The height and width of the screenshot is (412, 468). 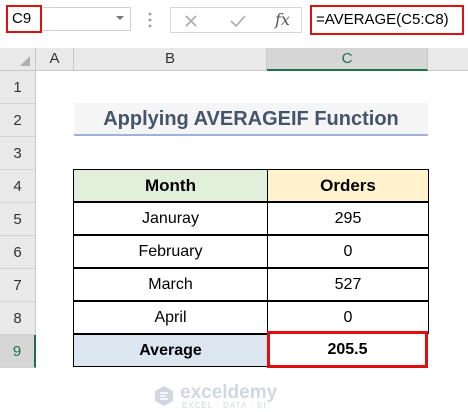 What do you see at coordinates (348, 284) in the screenshot?
I see `orders-cell: 527` at bounding box center [348, 284].